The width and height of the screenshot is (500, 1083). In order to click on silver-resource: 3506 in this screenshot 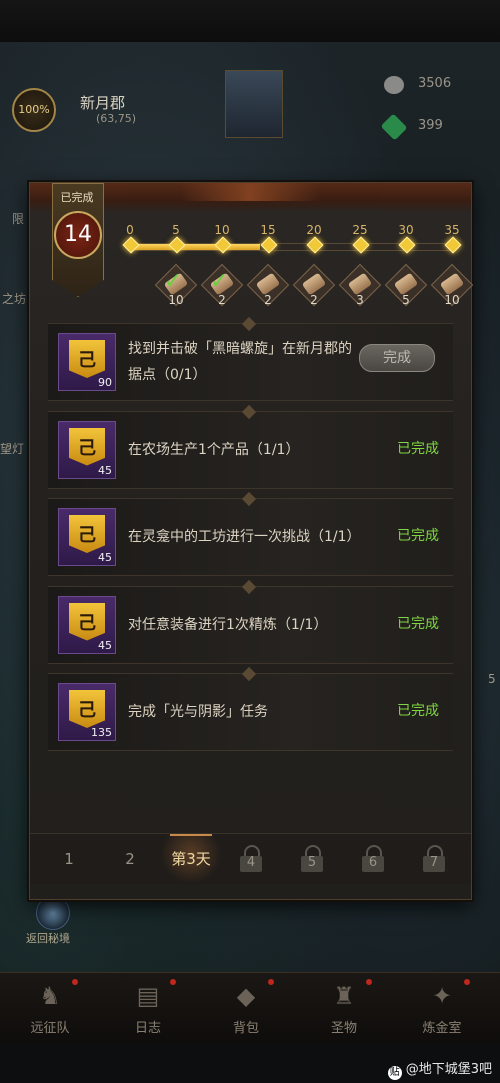, I will do `click(439, 85)`.